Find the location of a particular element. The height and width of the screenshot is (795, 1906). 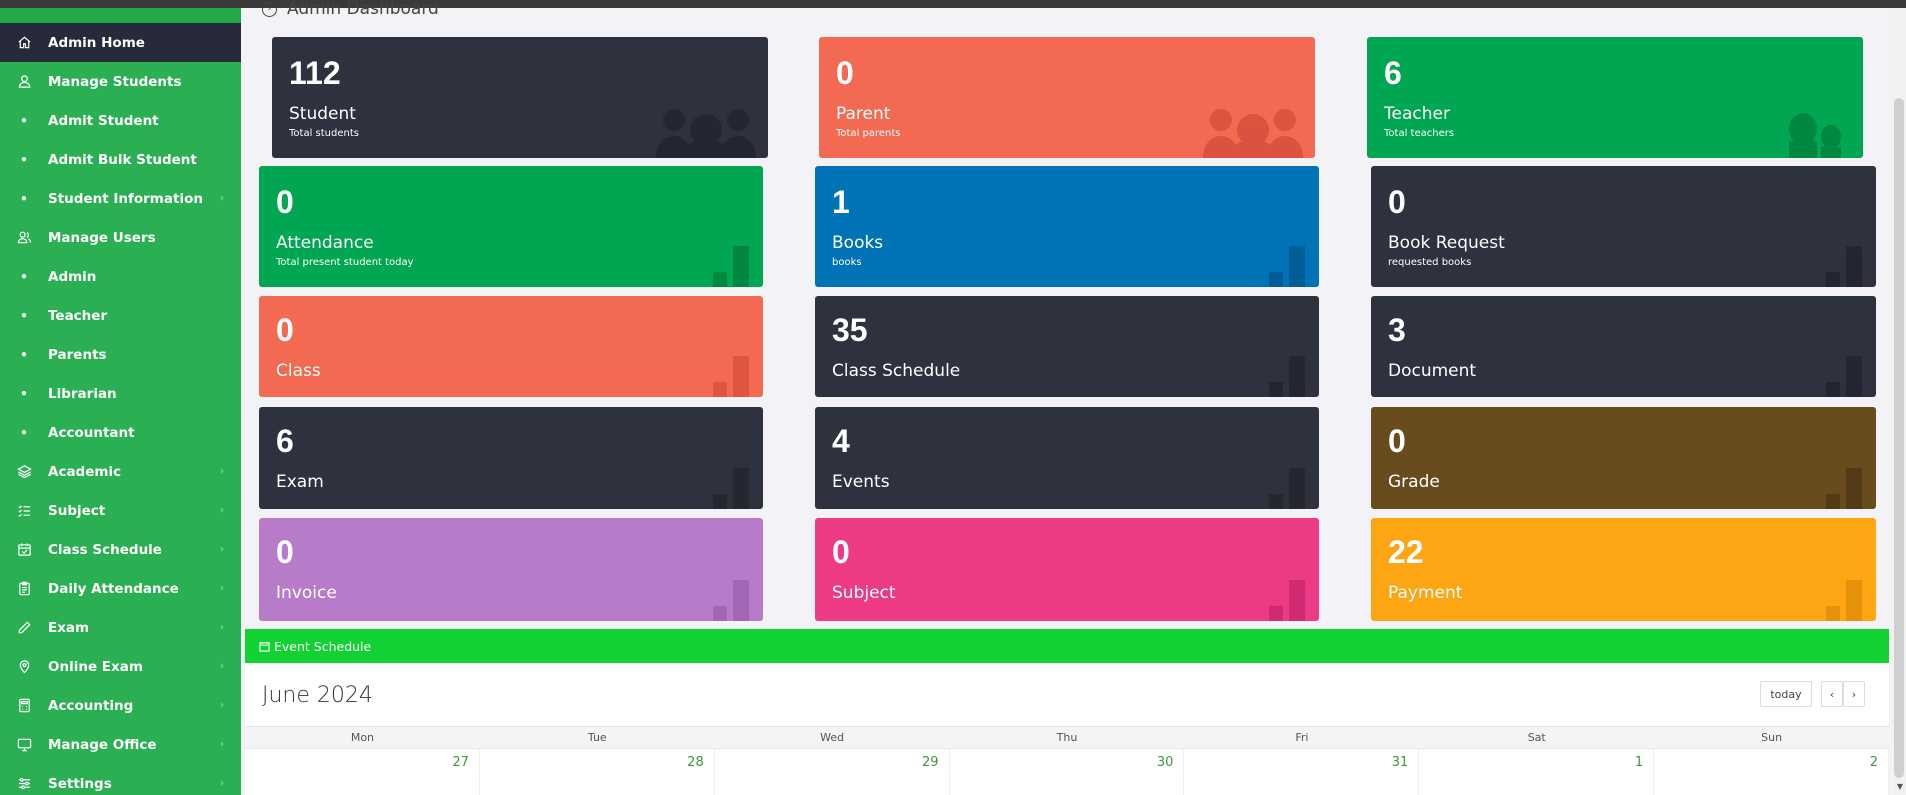

card-value: 35 is located at coordinates (850, 330).